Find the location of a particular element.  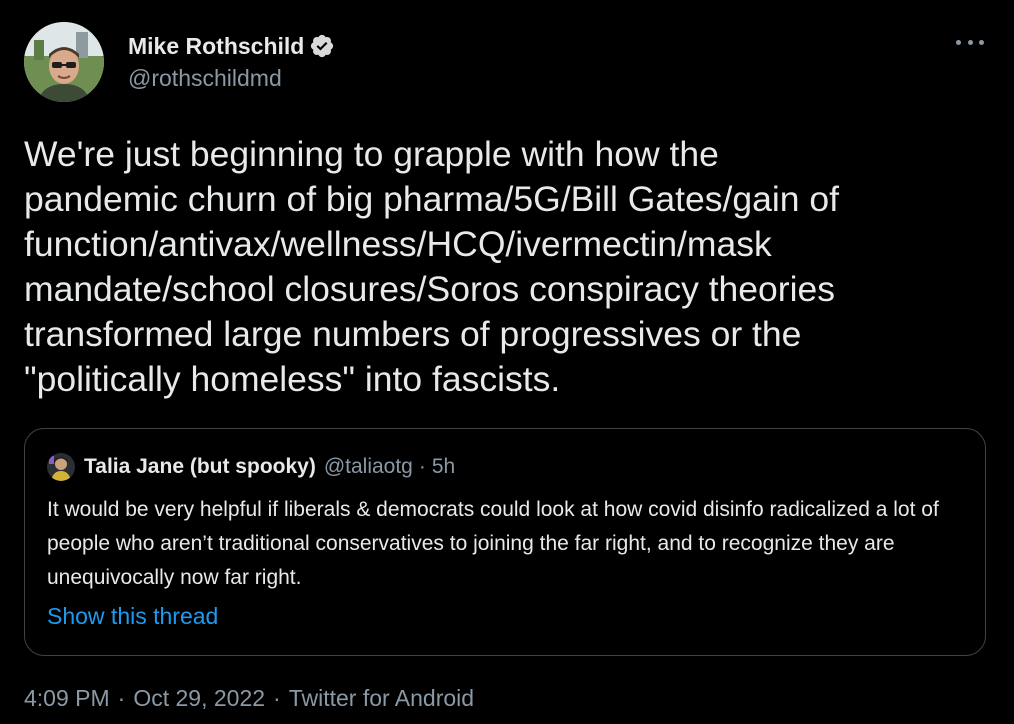

verified-badge-icon is located at coordinates (322, 46).